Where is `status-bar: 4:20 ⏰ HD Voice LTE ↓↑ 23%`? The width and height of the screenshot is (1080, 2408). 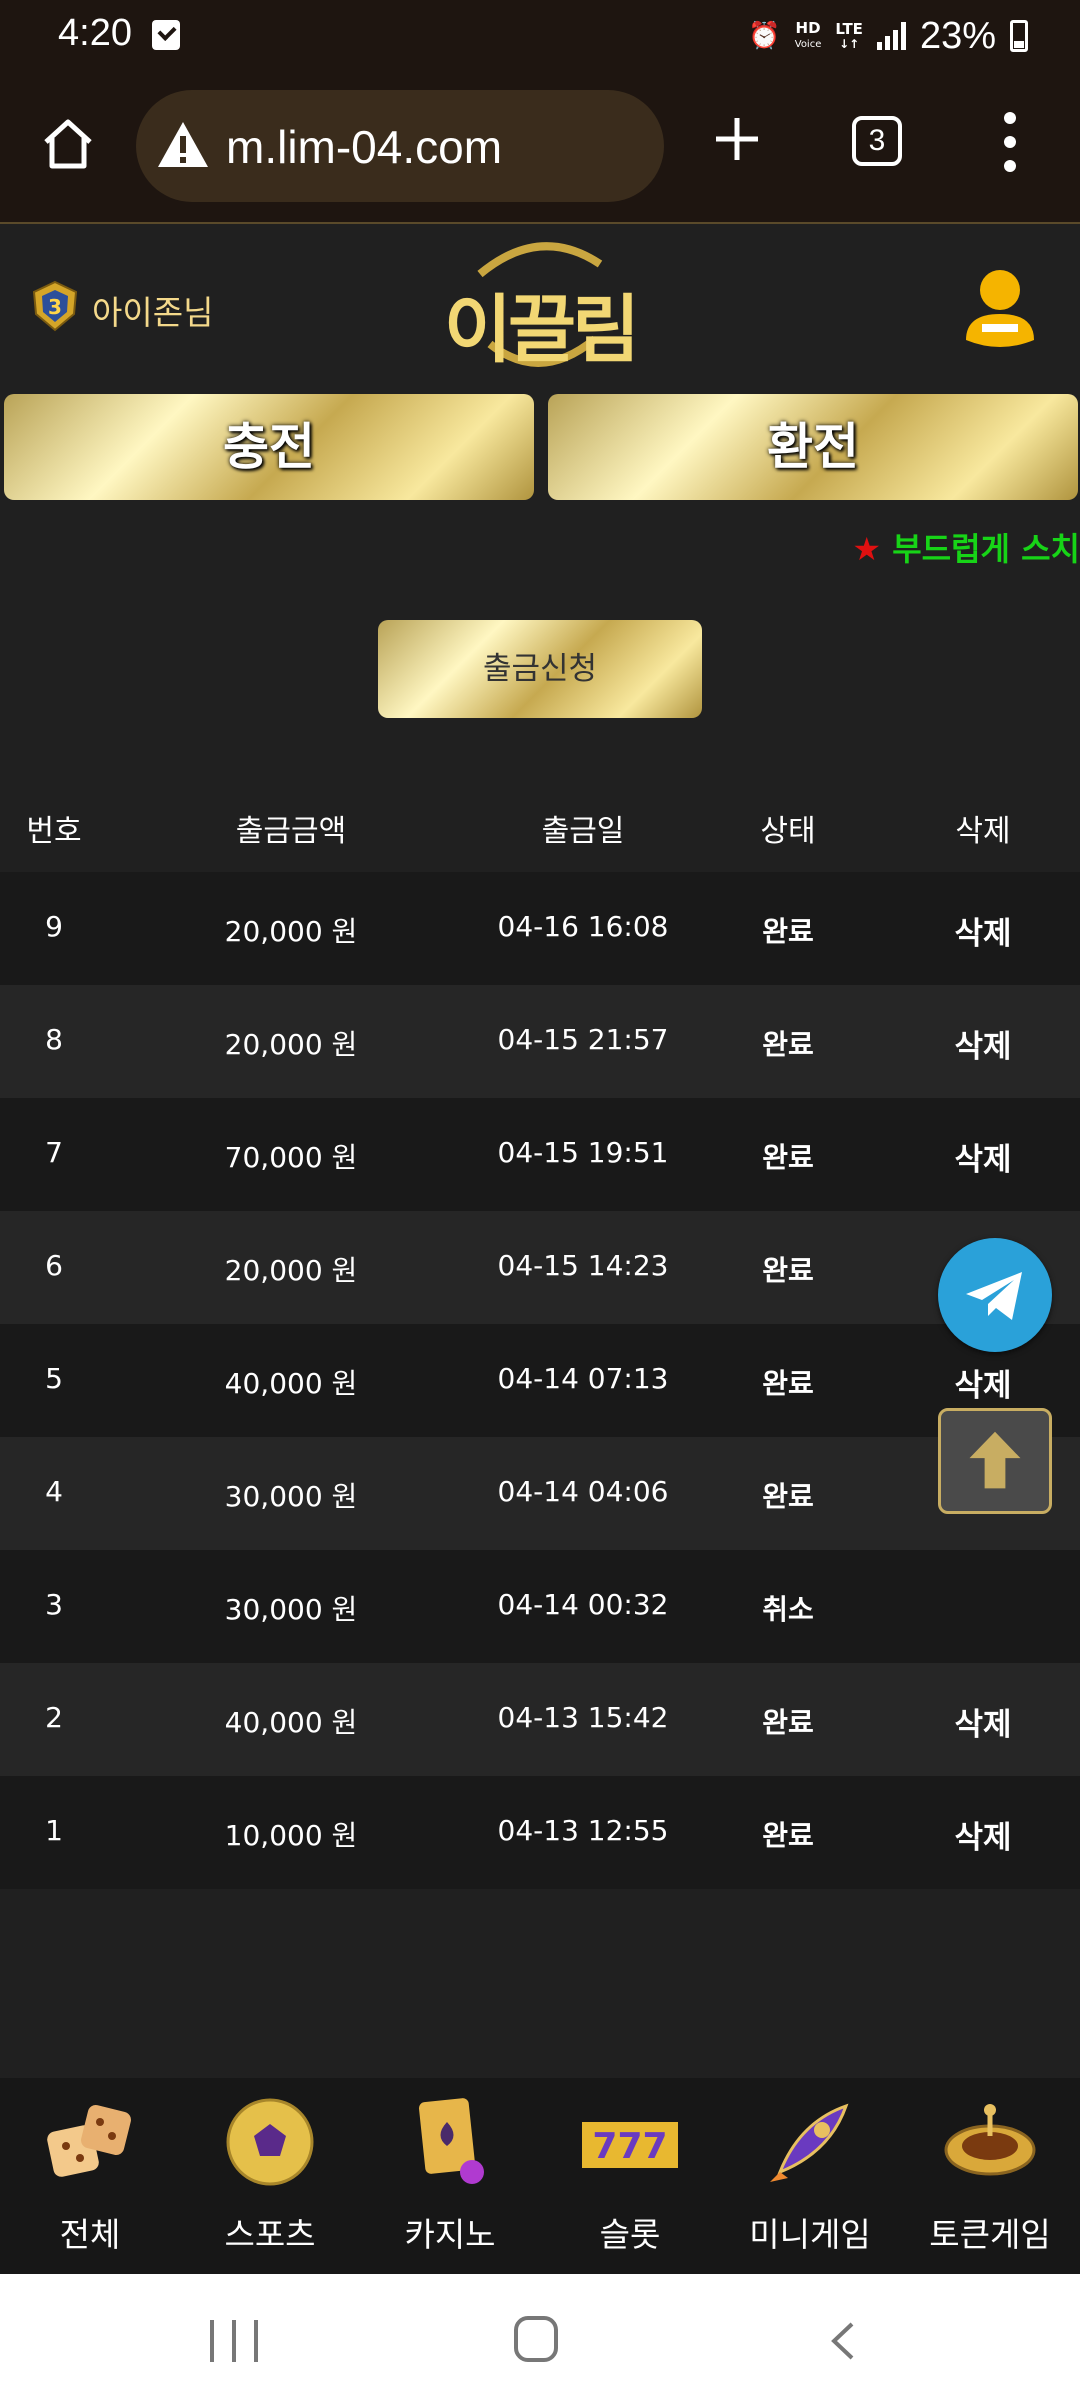 status-bar: 4:20 ⏰ HD Voice LTE ↓↑ 23% is located at coordinates (540, 36).